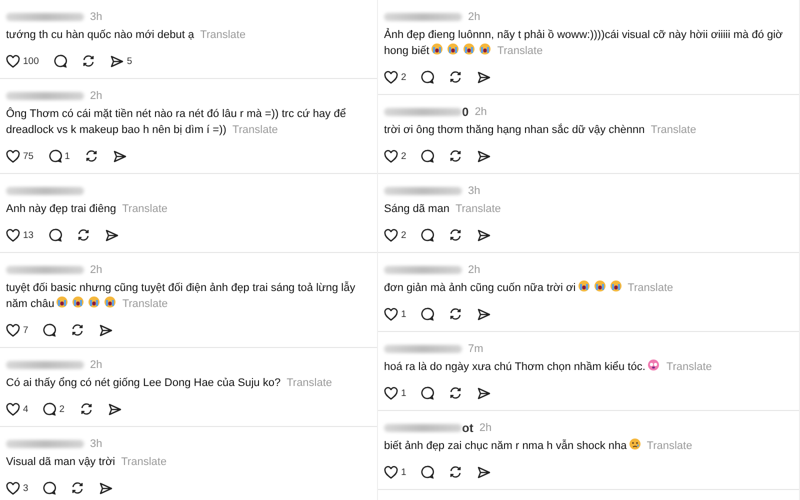 This screenshot has width=800, height=500. What do you see at coordinates (67, 156) in the screenshot?
I see `reply-count: 1` at bounding box center [67, 156].